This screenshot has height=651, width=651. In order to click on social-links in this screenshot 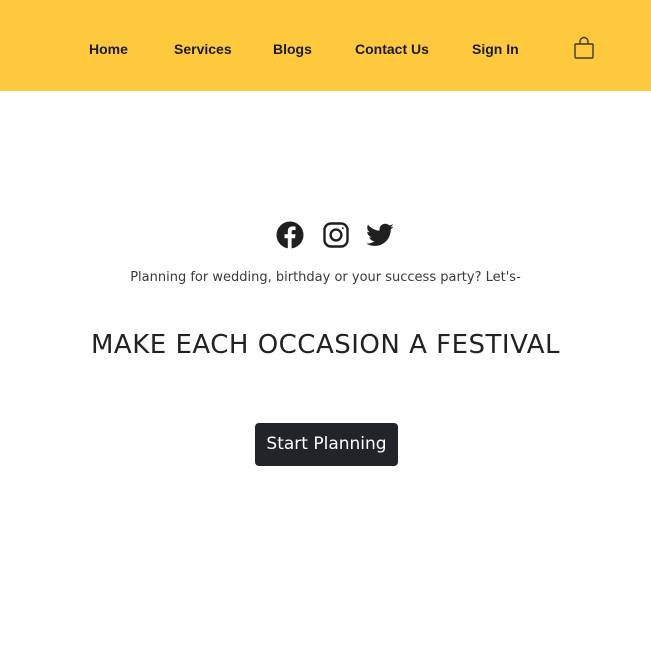, I will do `click(325, 235)`.